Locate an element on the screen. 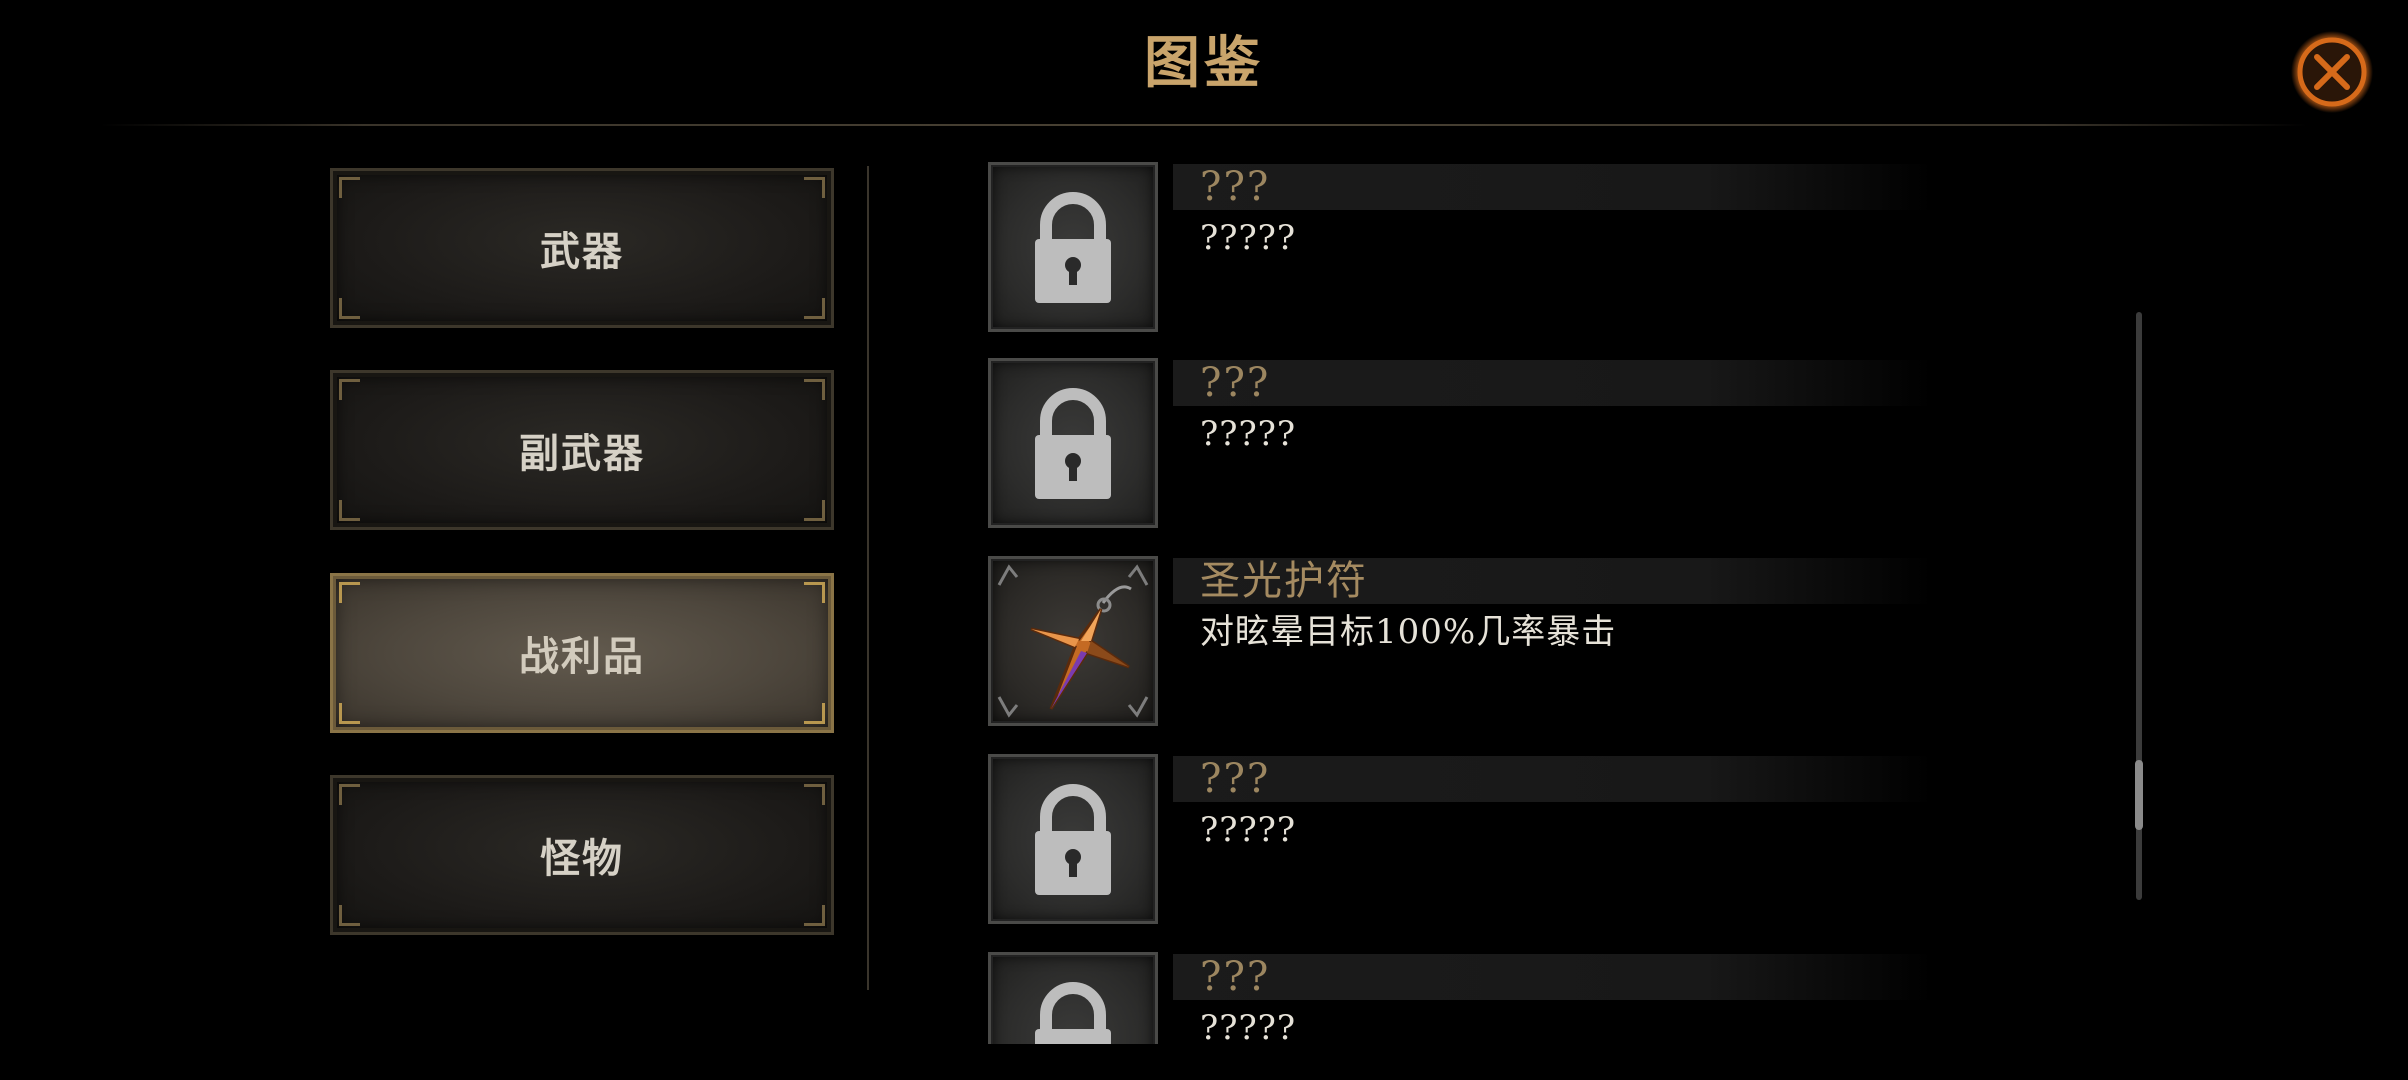  item-description: 对眩晕目标100%几率暴击 is located at coordinates (1408, 632).